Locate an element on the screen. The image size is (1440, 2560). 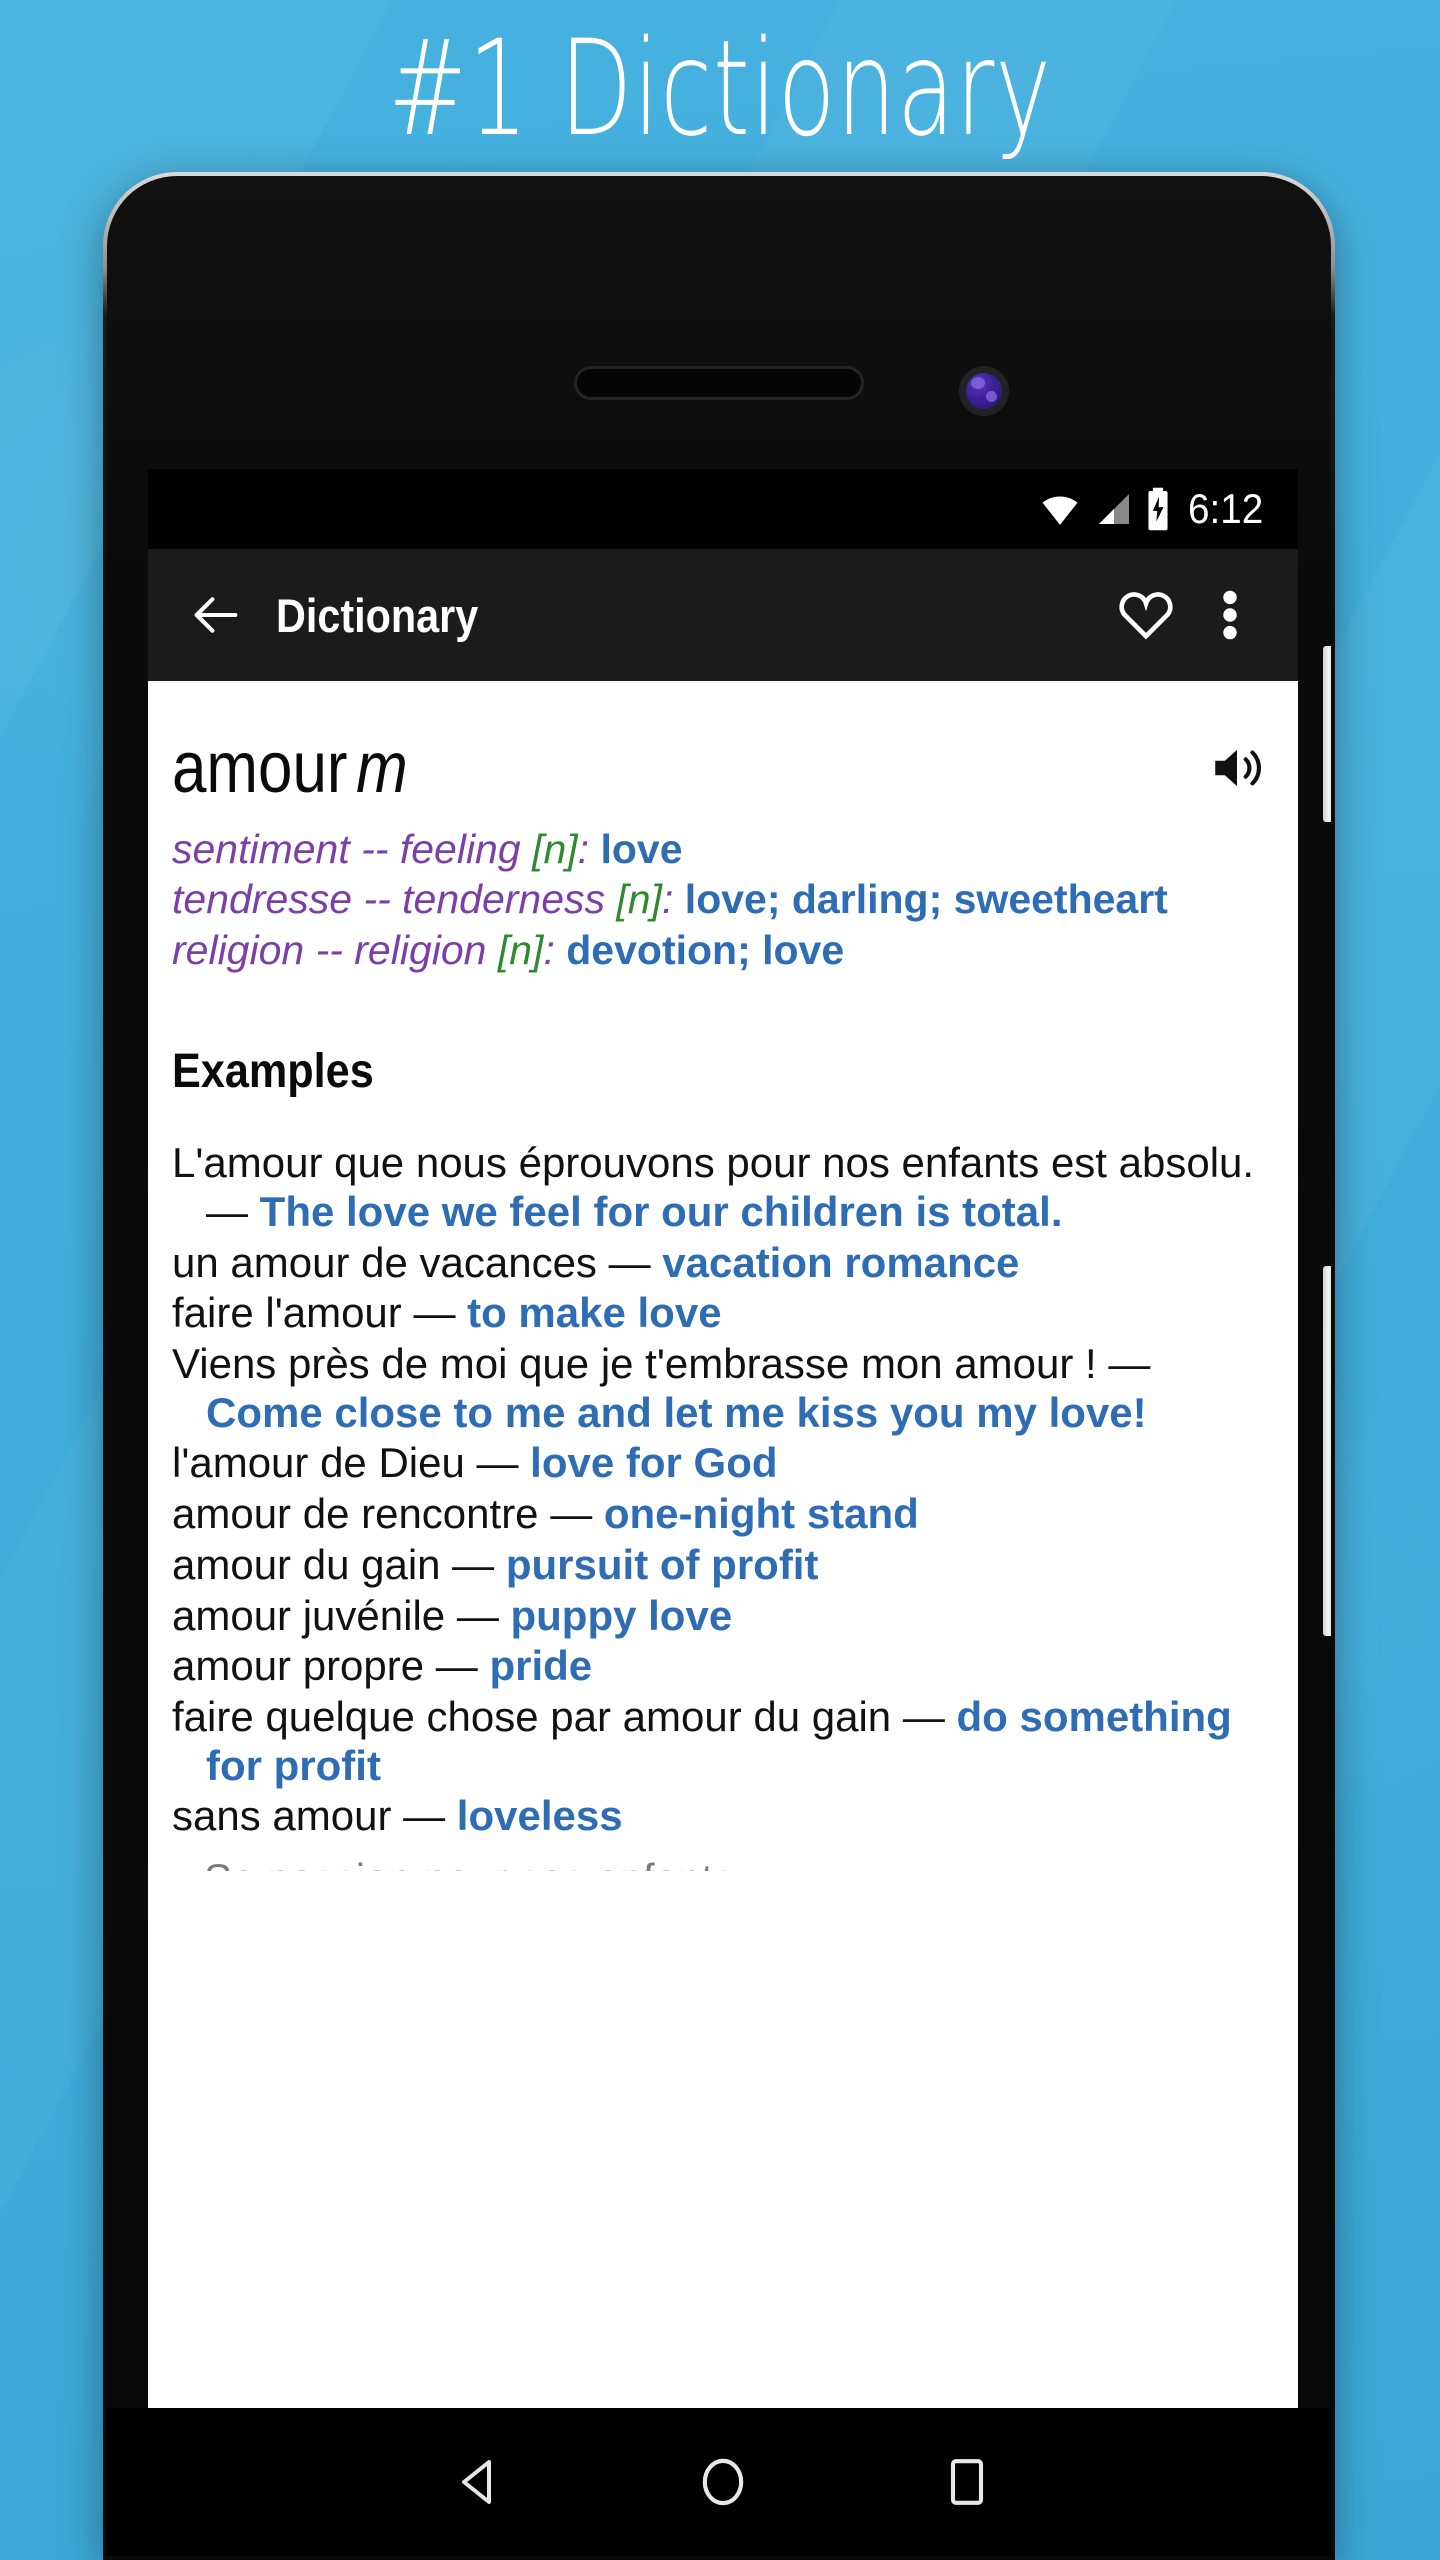
sense-translation: devotion is located at coordinates (651, 950).